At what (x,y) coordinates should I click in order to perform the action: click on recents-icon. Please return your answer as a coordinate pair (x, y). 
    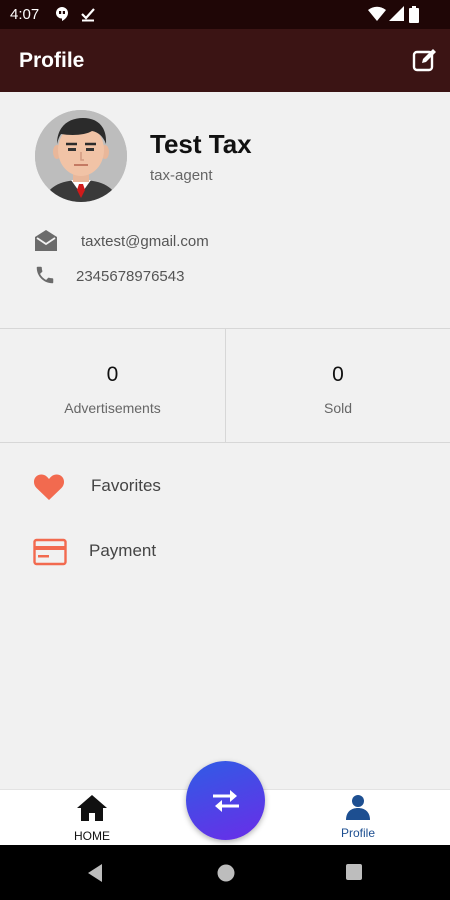
    Looking at the image, I should click on (354, 874).